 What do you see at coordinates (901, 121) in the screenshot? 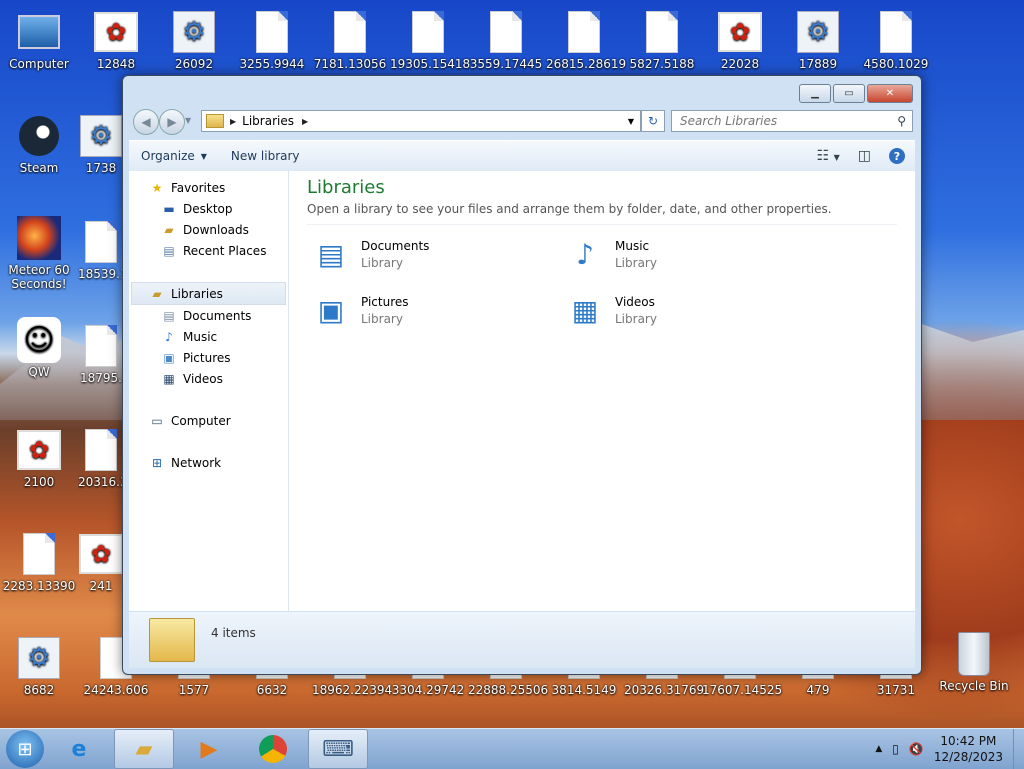
I see `search-icon: ⚲` at bounding box center [901, 121].